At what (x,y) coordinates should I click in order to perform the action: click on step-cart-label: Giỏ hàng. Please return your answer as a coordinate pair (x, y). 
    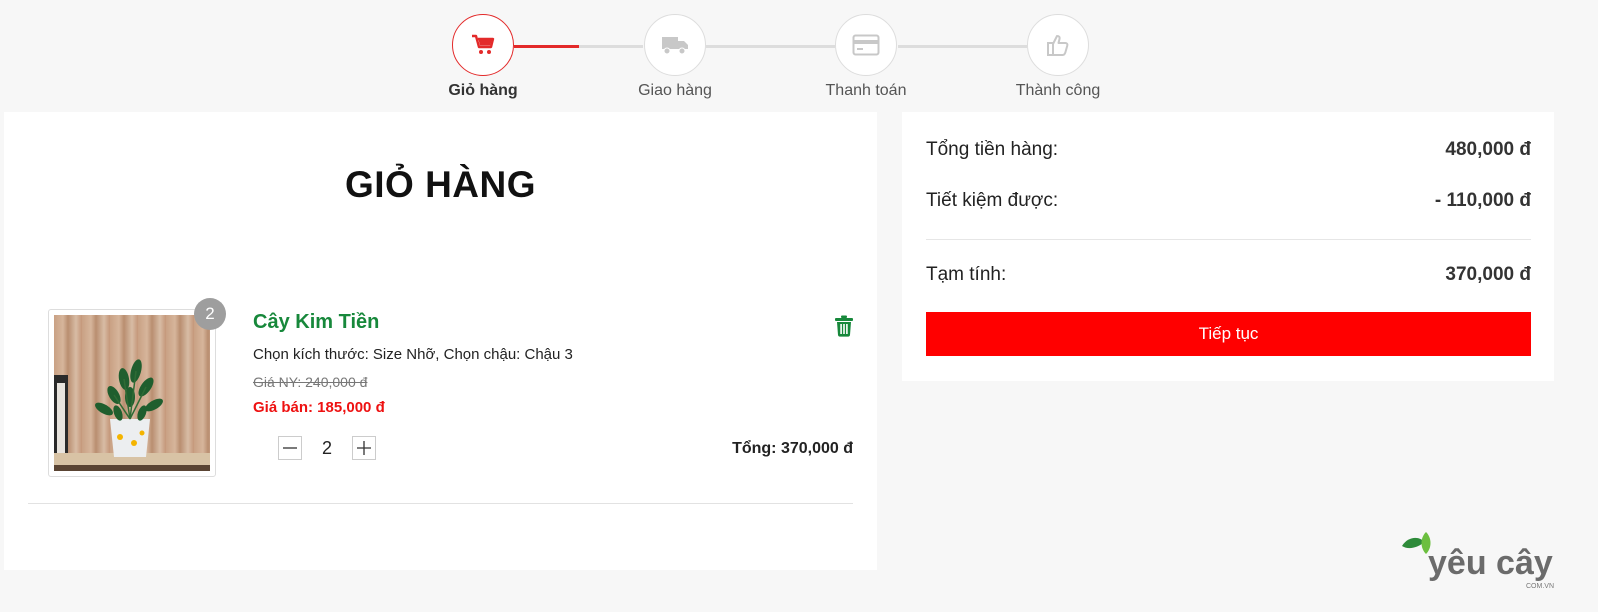
    Looking at the image, I should click on (483, 90).